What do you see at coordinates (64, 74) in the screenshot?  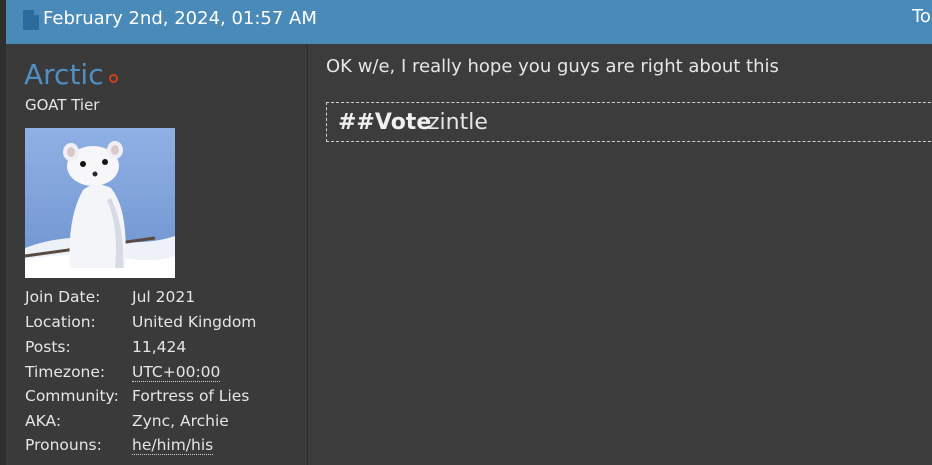 I see `username-link: Arctic` at bounding box center [64, 74].